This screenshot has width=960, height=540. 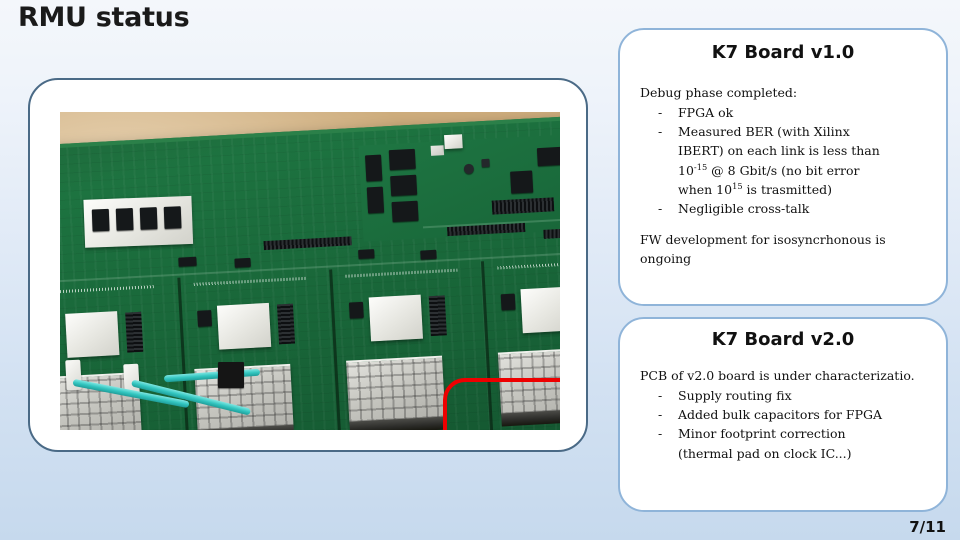 I want to click on list-item: Negligible cross-talk, so click(x=794, y=208).